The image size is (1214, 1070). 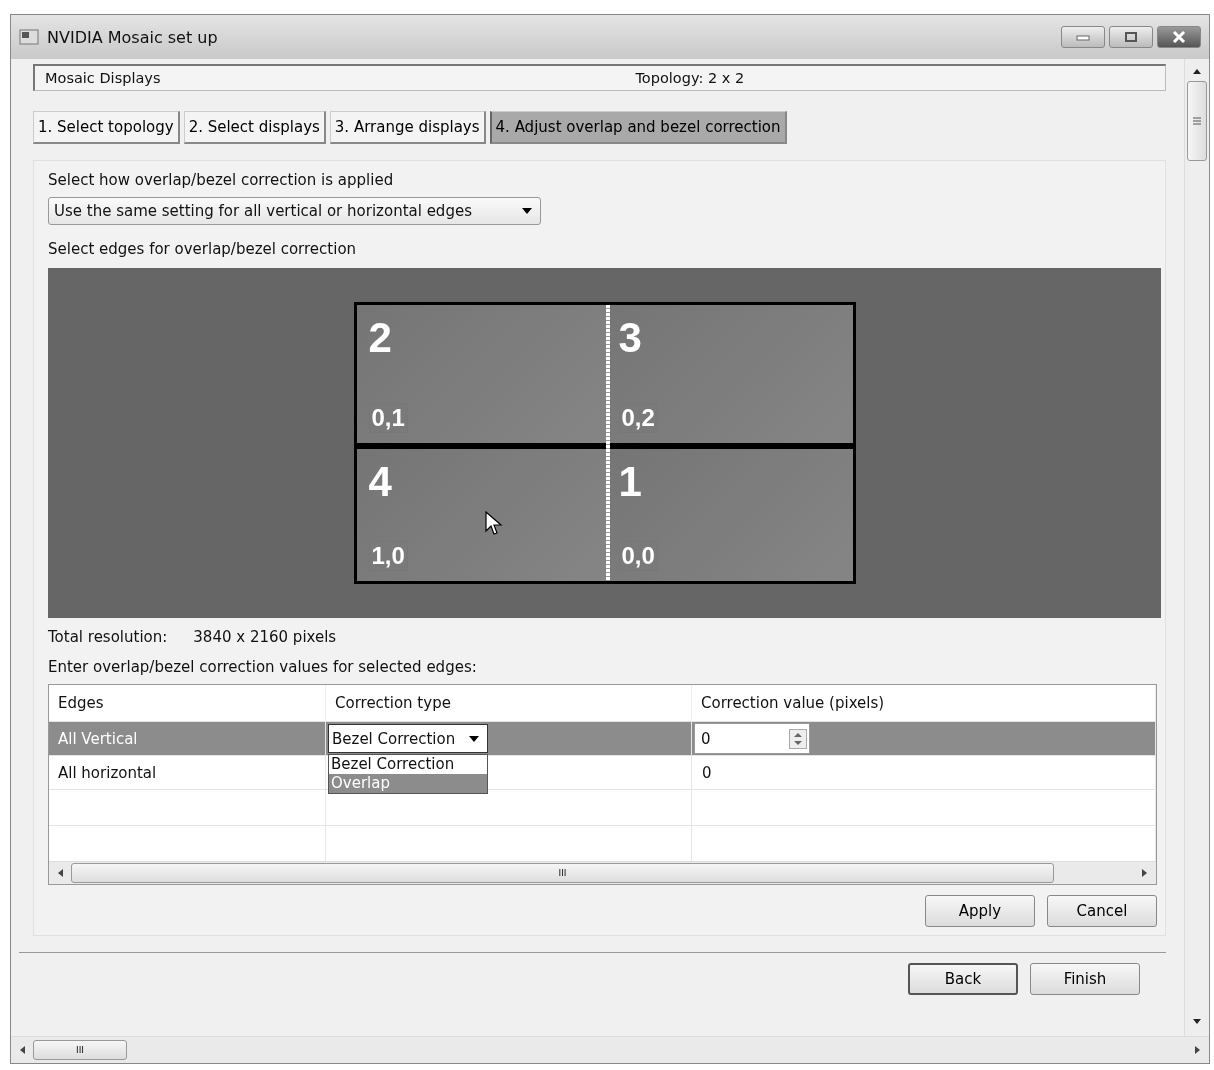 What do you see at coordinates (408, 764) in the screenshot?
I see `dropdown-option: Bezel Correction` at bounding box center [408, 764].